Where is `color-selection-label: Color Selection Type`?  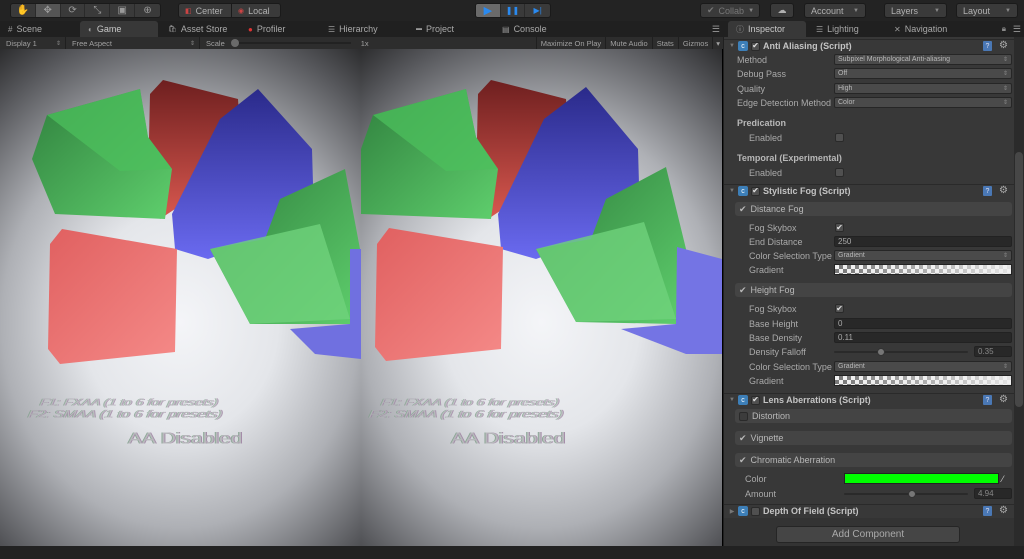
color-selection-label: Color Selection Type is located at coordinates (790, 366).